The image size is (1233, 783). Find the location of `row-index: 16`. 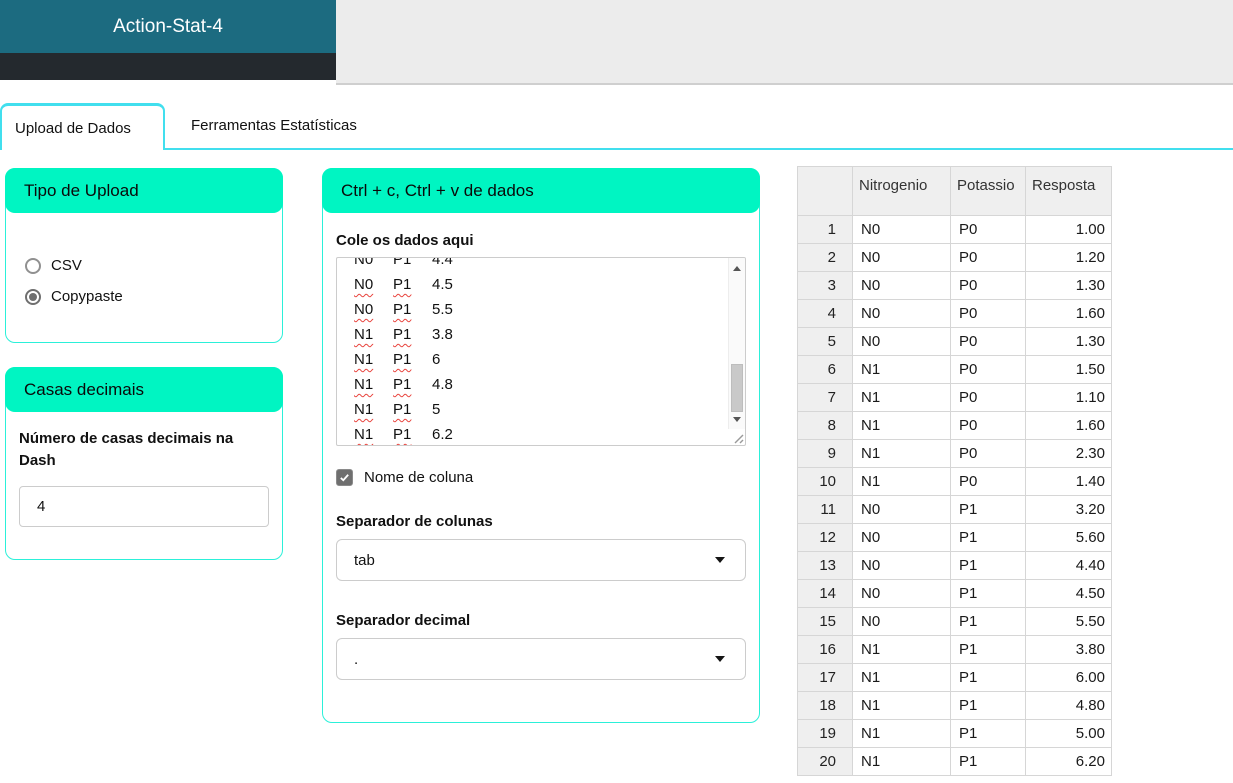

row-index: 16 is located at coordinates (825, 649).